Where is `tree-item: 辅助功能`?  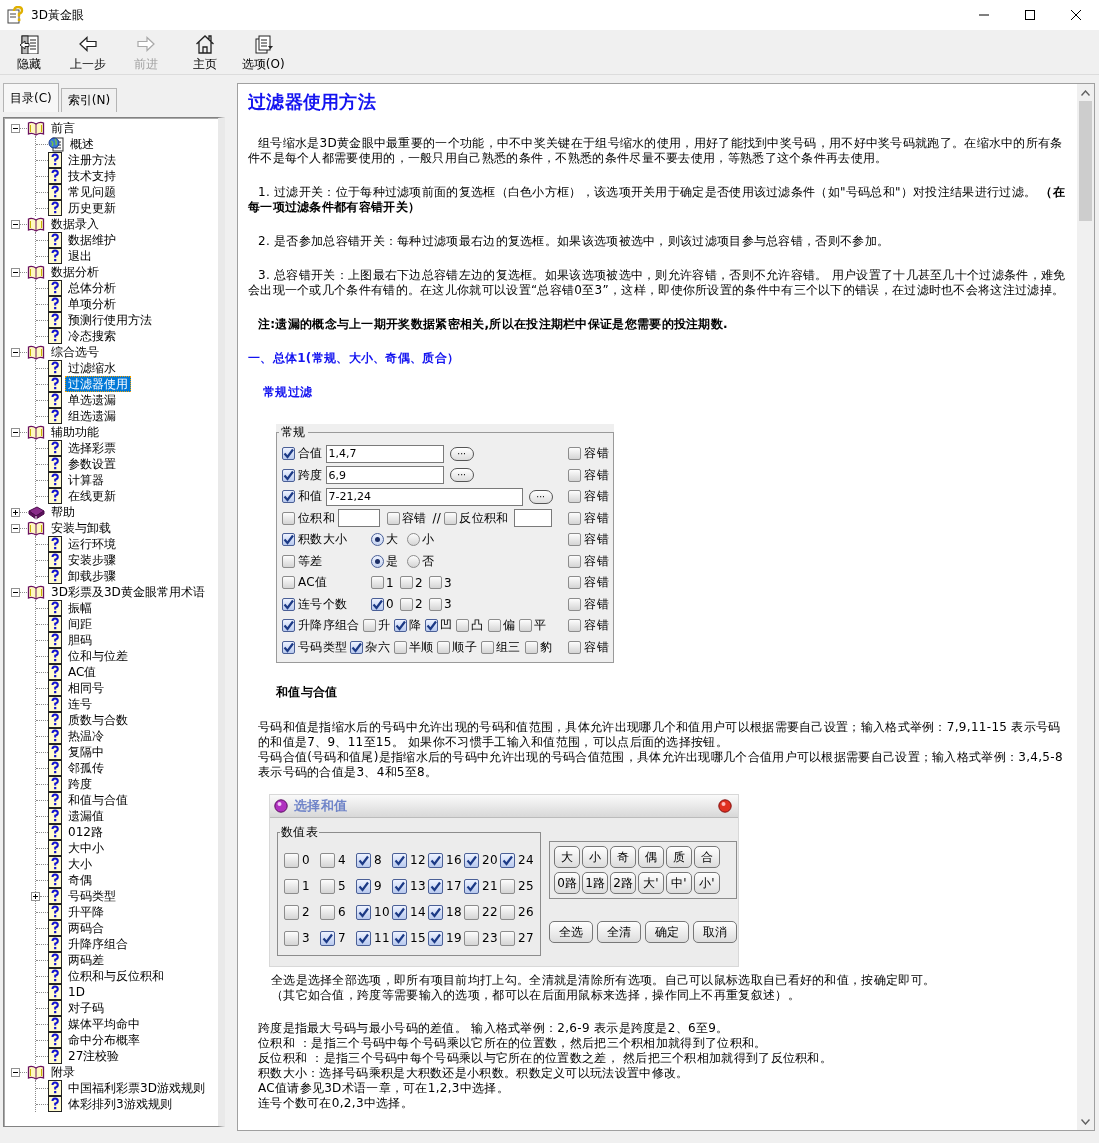 tree-item: 辅助功能 is located at coordinates (75, 432).